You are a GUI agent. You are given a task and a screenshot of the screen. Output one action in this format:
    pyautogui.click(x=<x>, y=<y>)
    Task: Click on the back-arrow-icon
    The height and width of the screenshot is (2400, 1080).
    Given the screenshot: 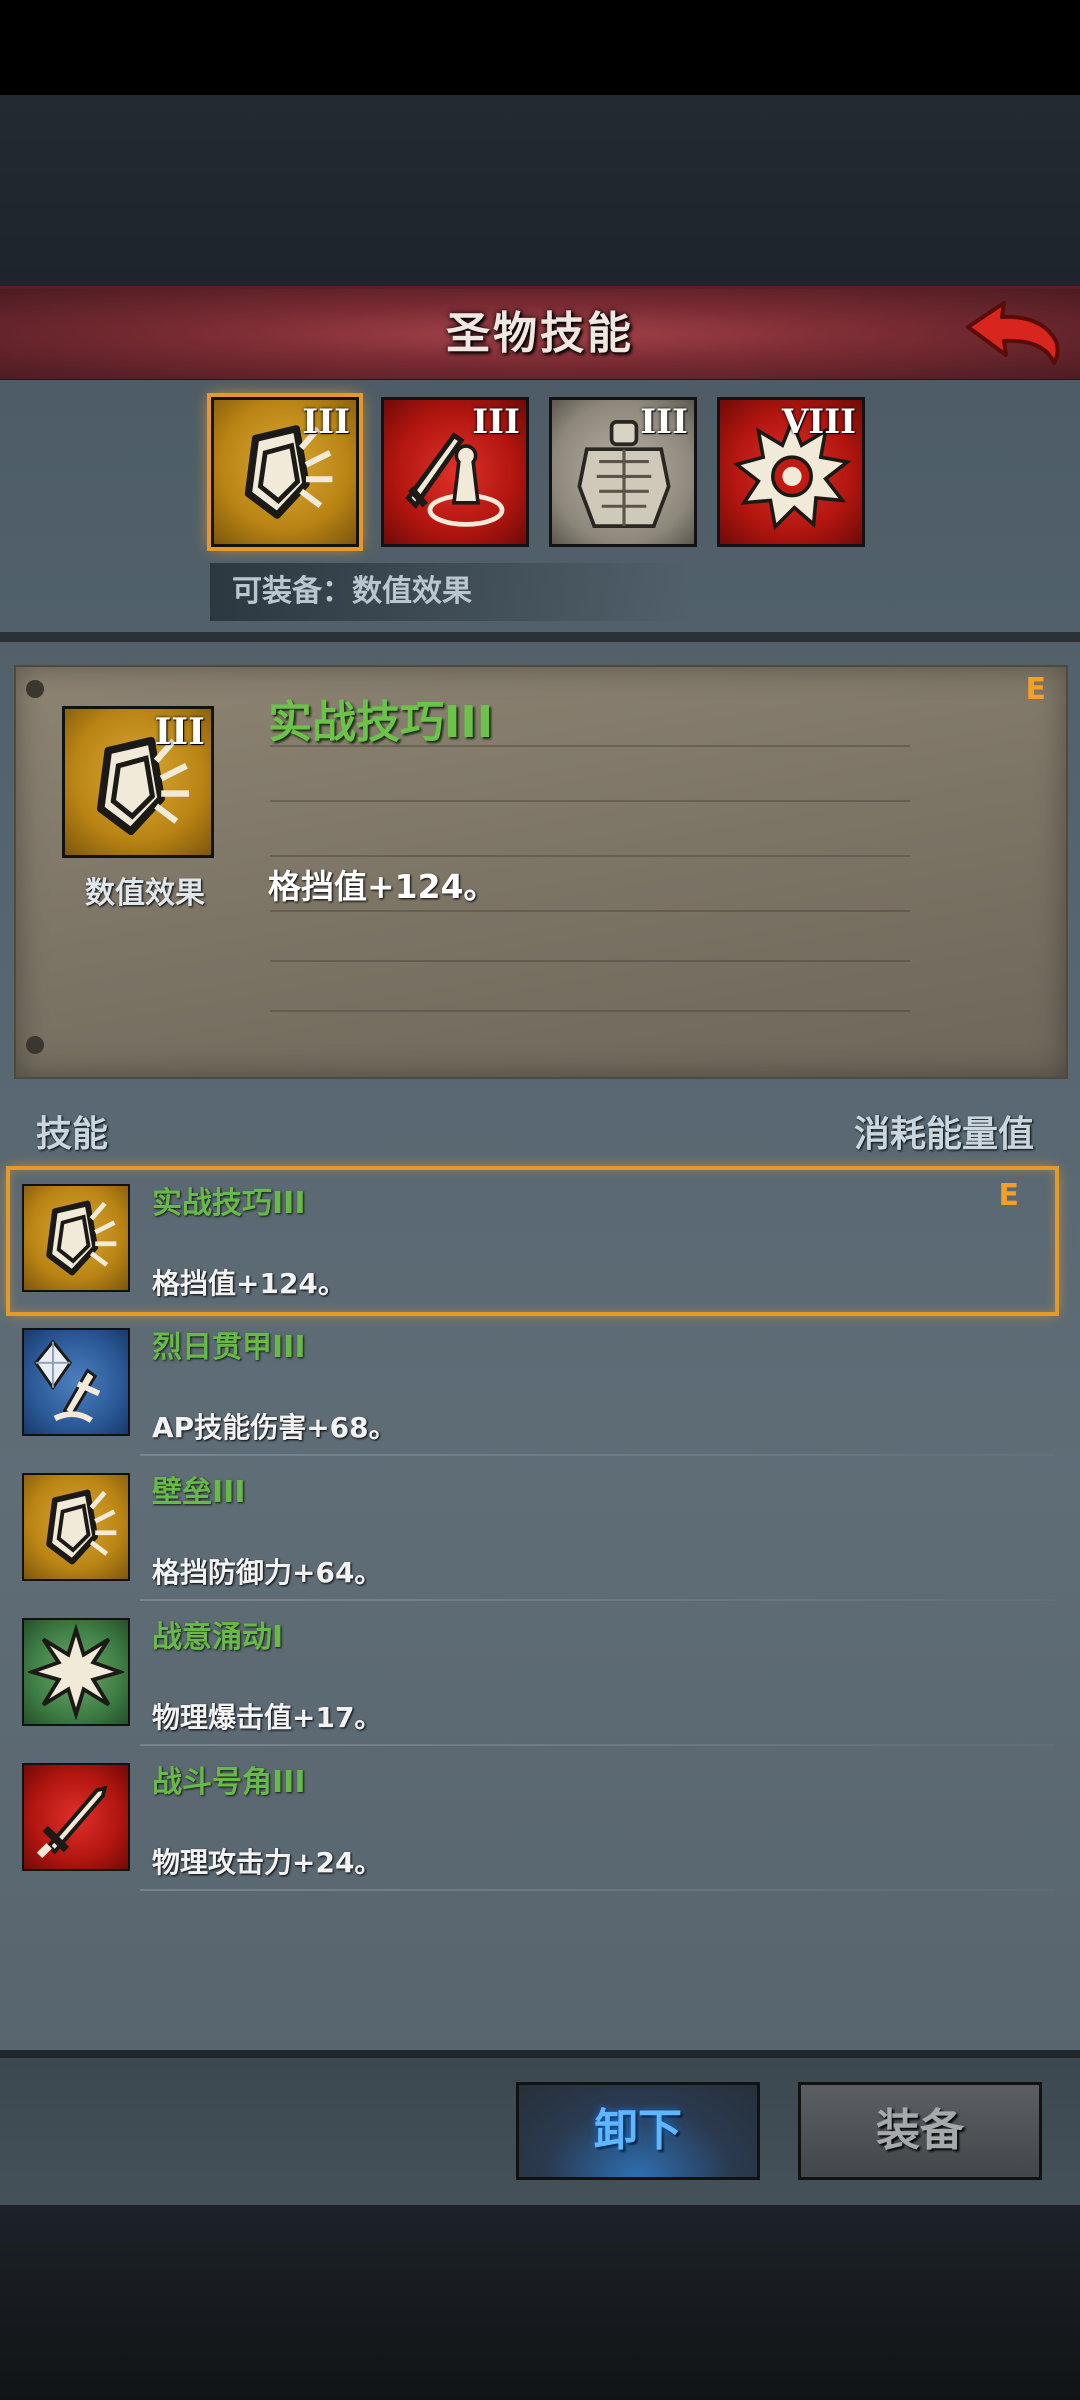 What is the action you would take?
    pyautogui.click(x=1013, y=333)
    